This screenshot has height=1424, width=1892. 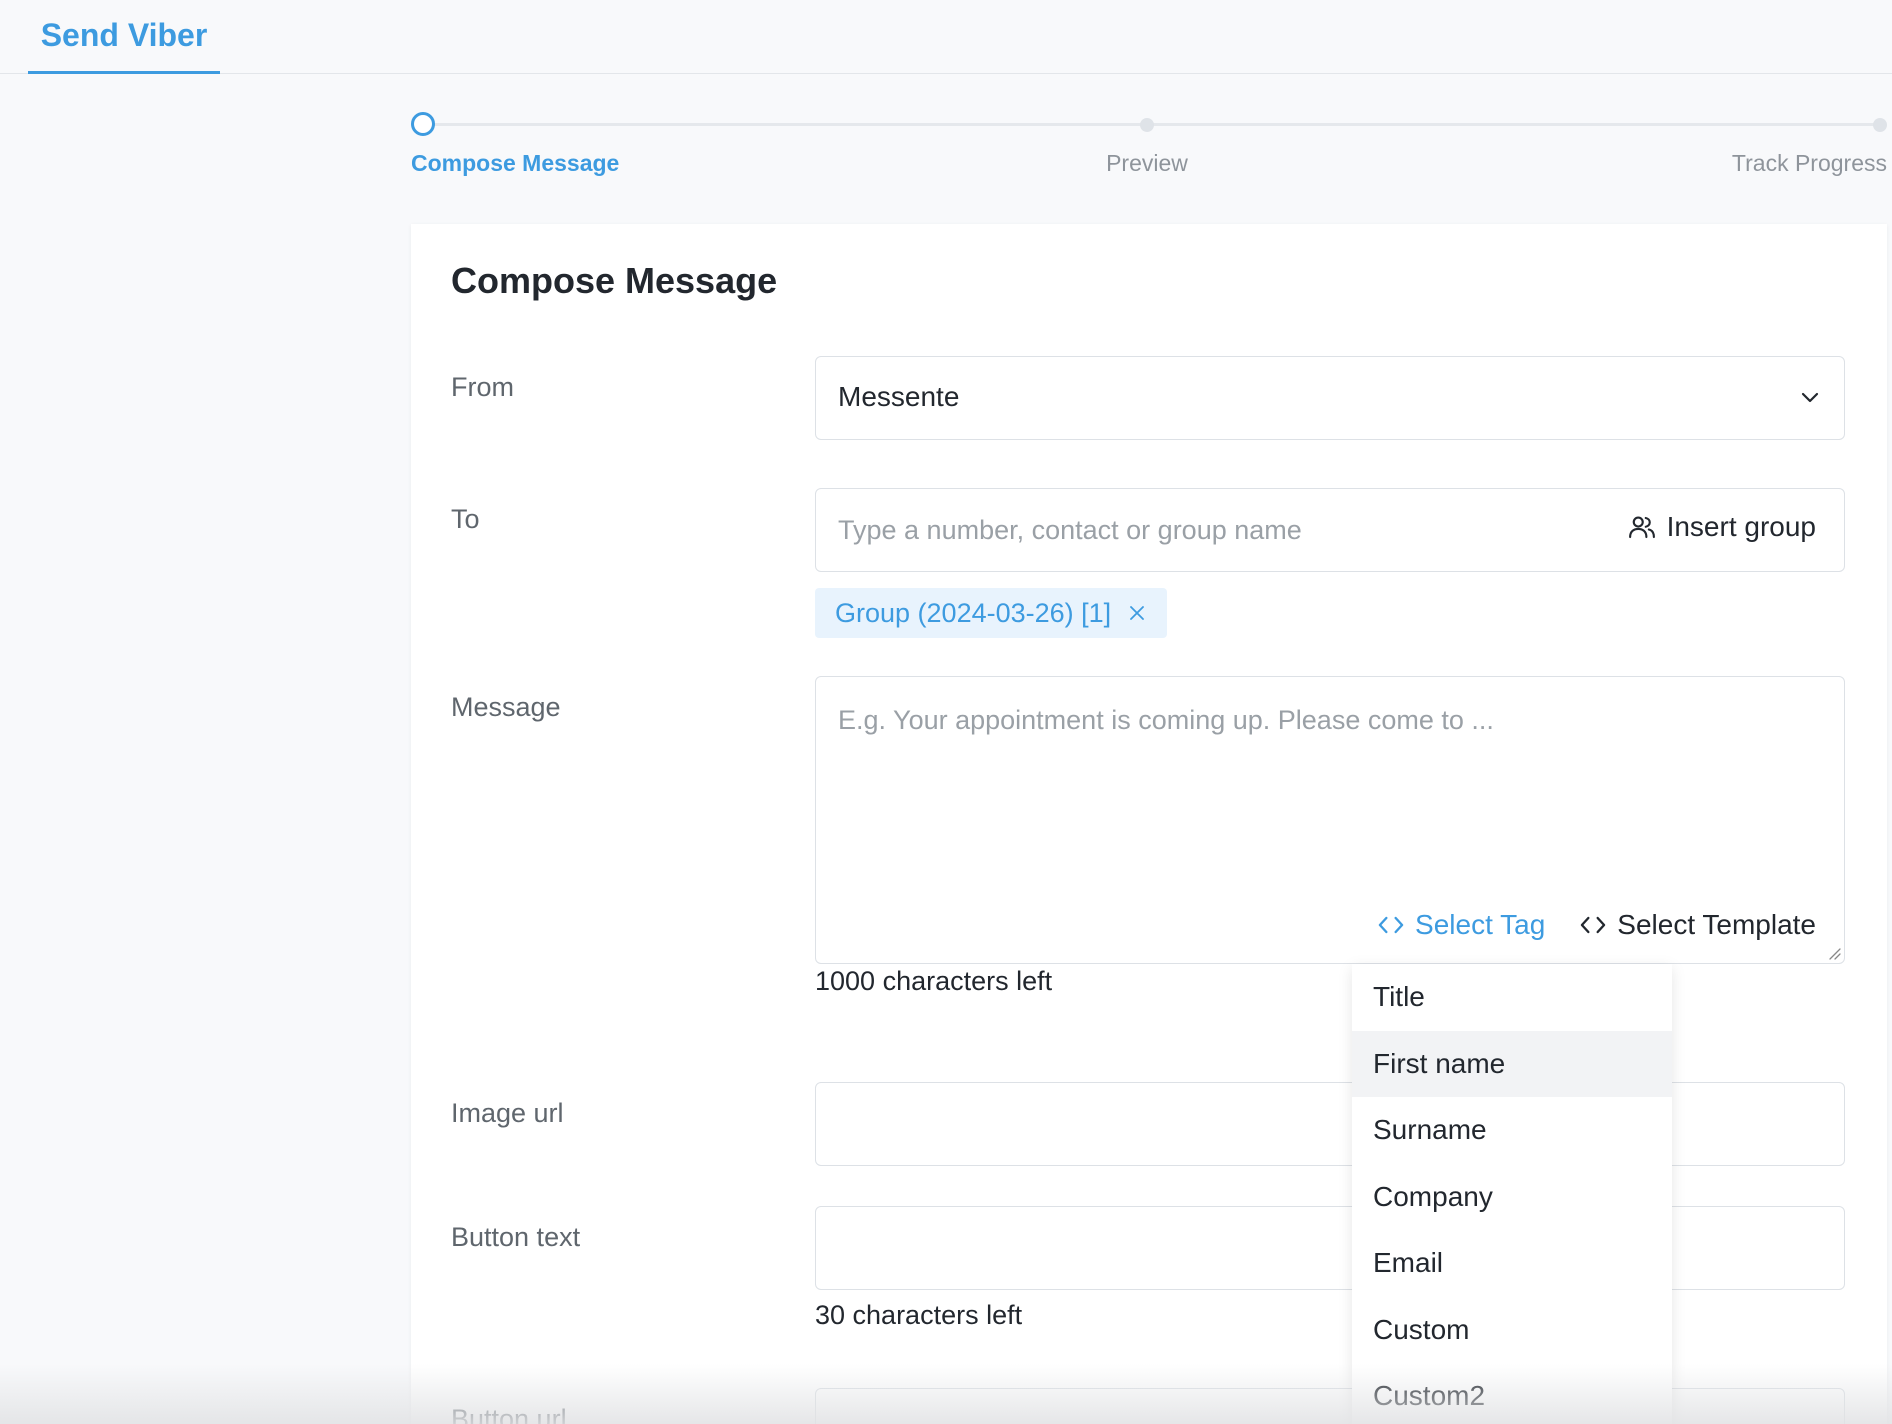 What do you see at coordinates (423, 124) in the screenshot?
I see `step-compose-dot` at bounding box center [423, 124].